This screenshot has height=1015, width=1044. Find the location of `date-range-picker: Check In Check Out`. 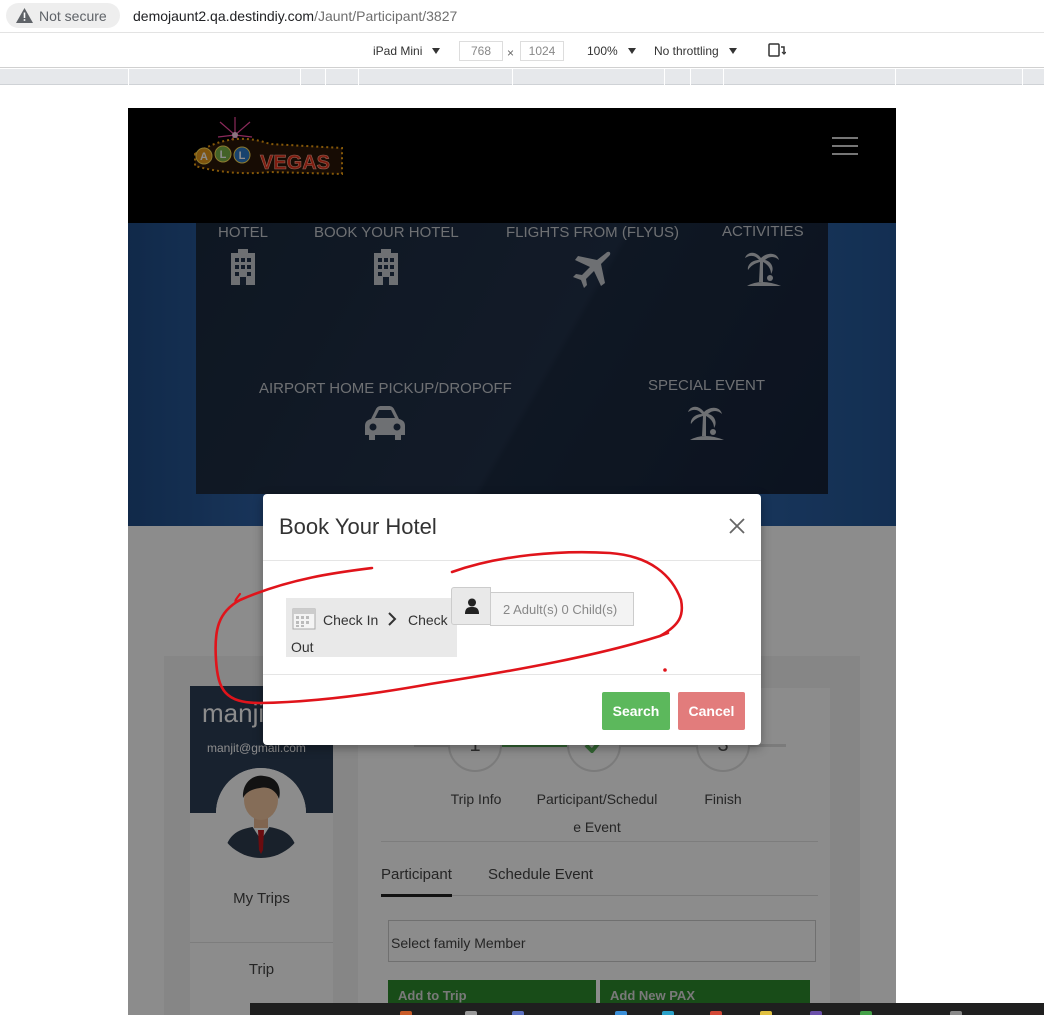

date-range-picker: Check In Check Out is located at coordinates (371, 627).